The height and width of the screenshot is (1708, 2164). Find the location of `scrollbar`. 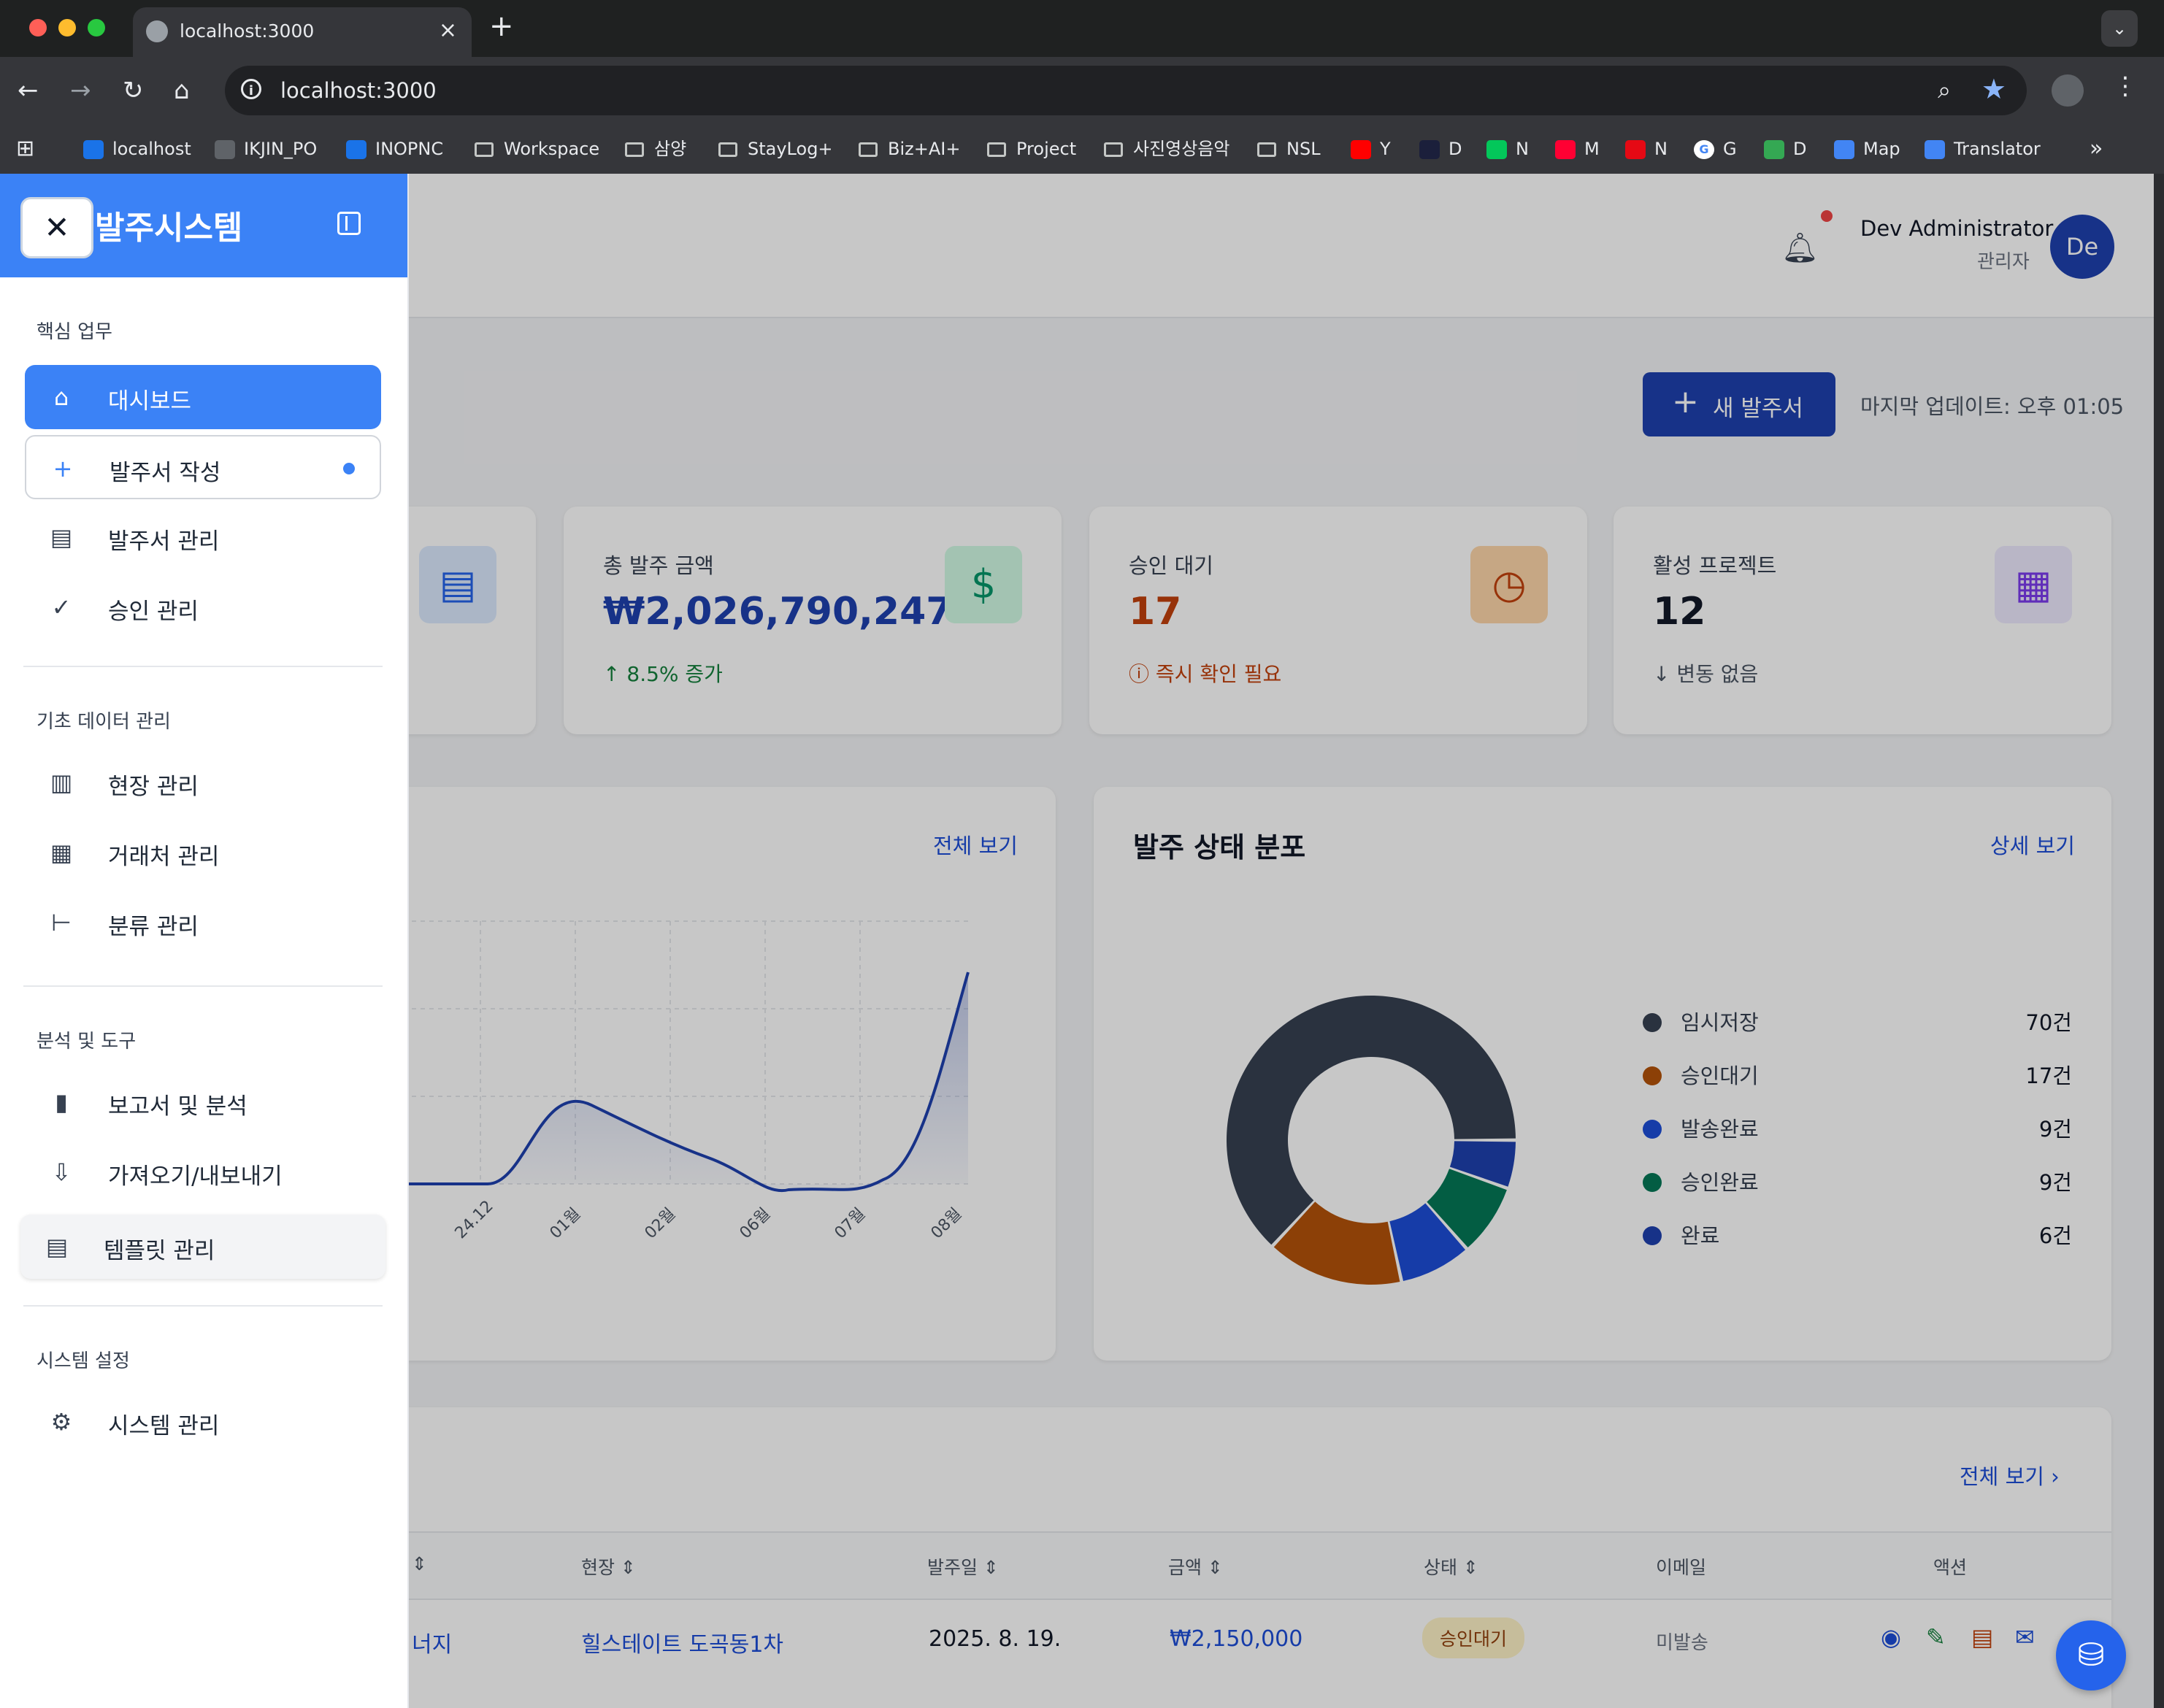

scrollbar is located at coordinates (2159, 941).